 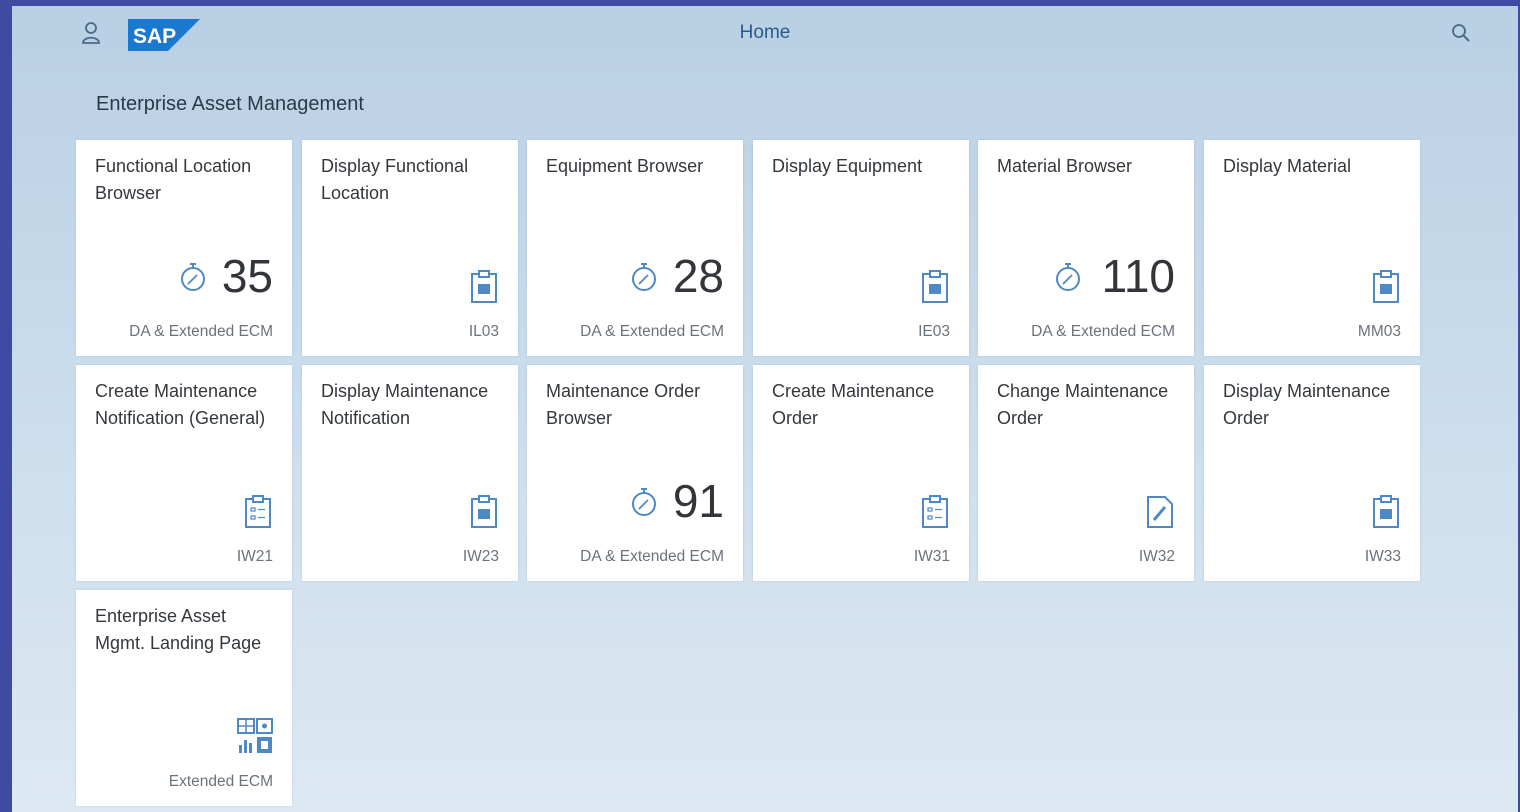 What do you see at coordinates (410, 473) in the screenshot?
I see `tile-iw23: Display Maintenance Notification IW23` at bounding box center [410, 473].